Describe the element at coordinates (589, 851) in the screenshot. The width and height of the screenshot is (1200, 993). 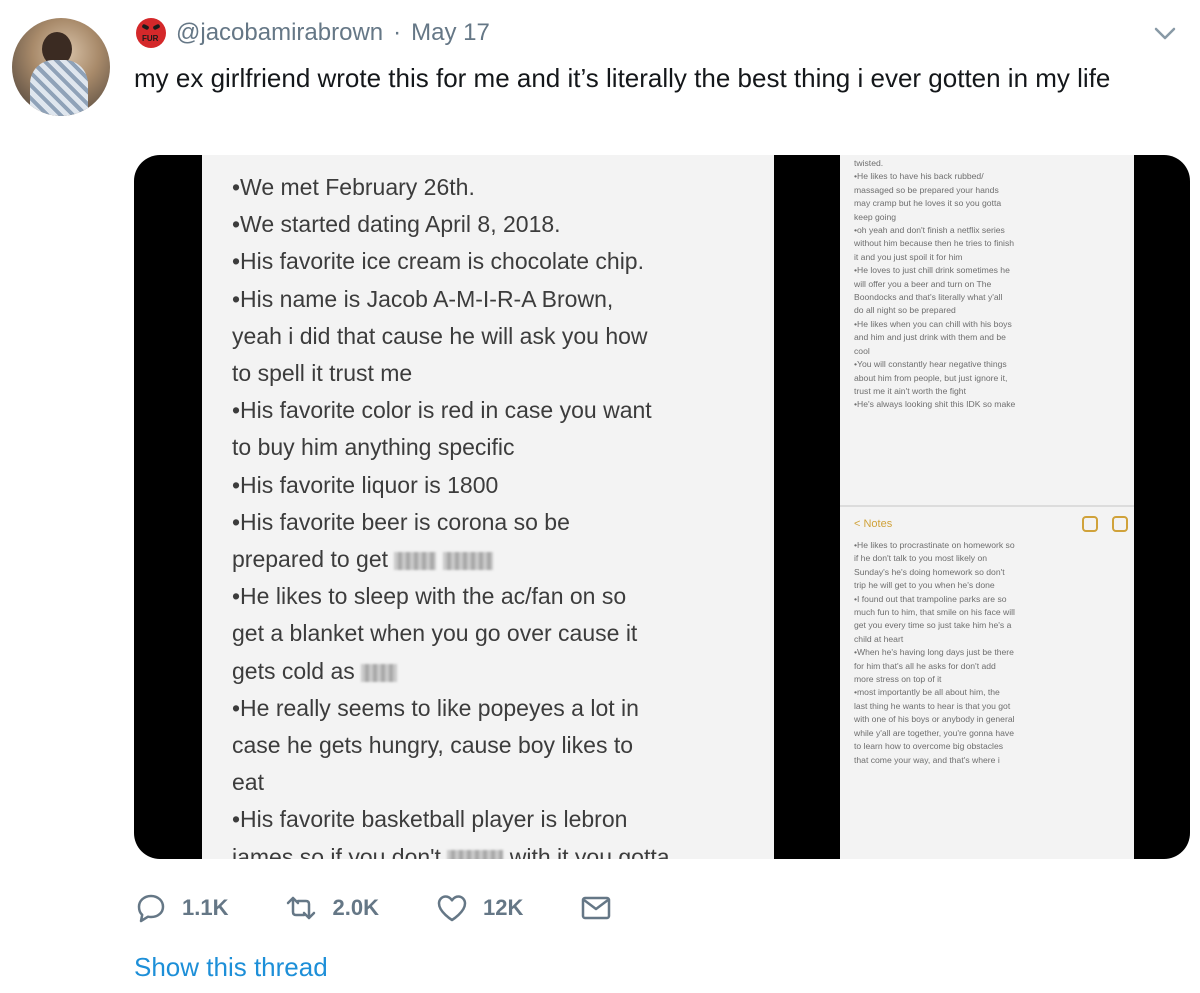
I see `notes-line-text: with it you gotta` at that location.